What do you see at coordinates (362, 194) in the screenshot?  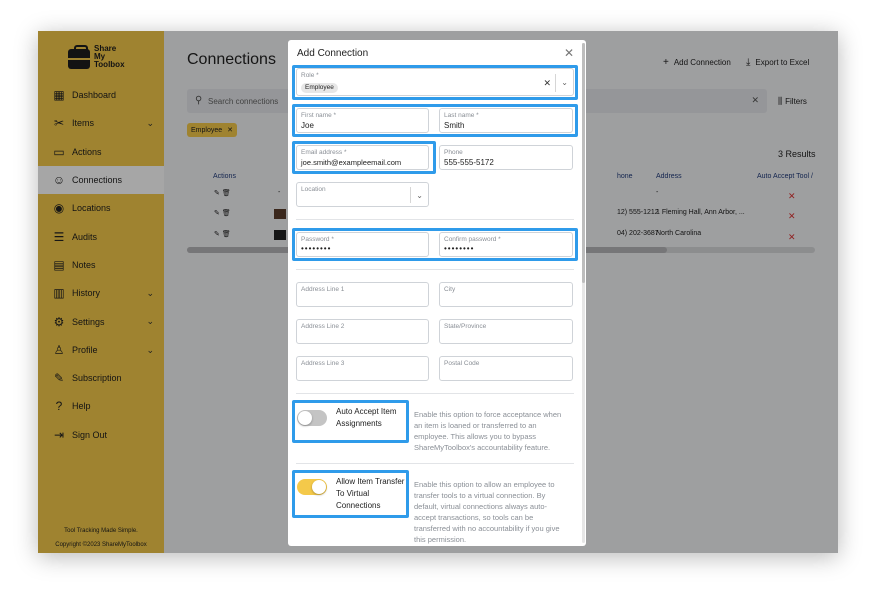 I see `location-select: Location ⌄` at bounding box center [362, 194].